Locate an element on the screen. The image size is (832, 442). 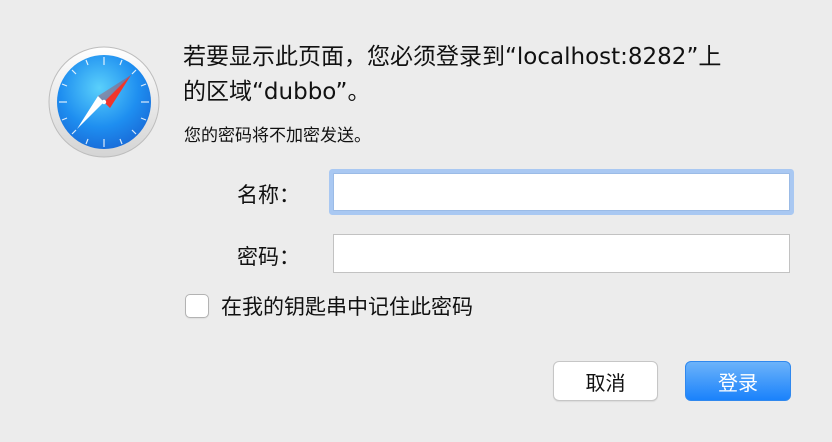
cancel-button: 取消 is located at coordinates (605, 381).